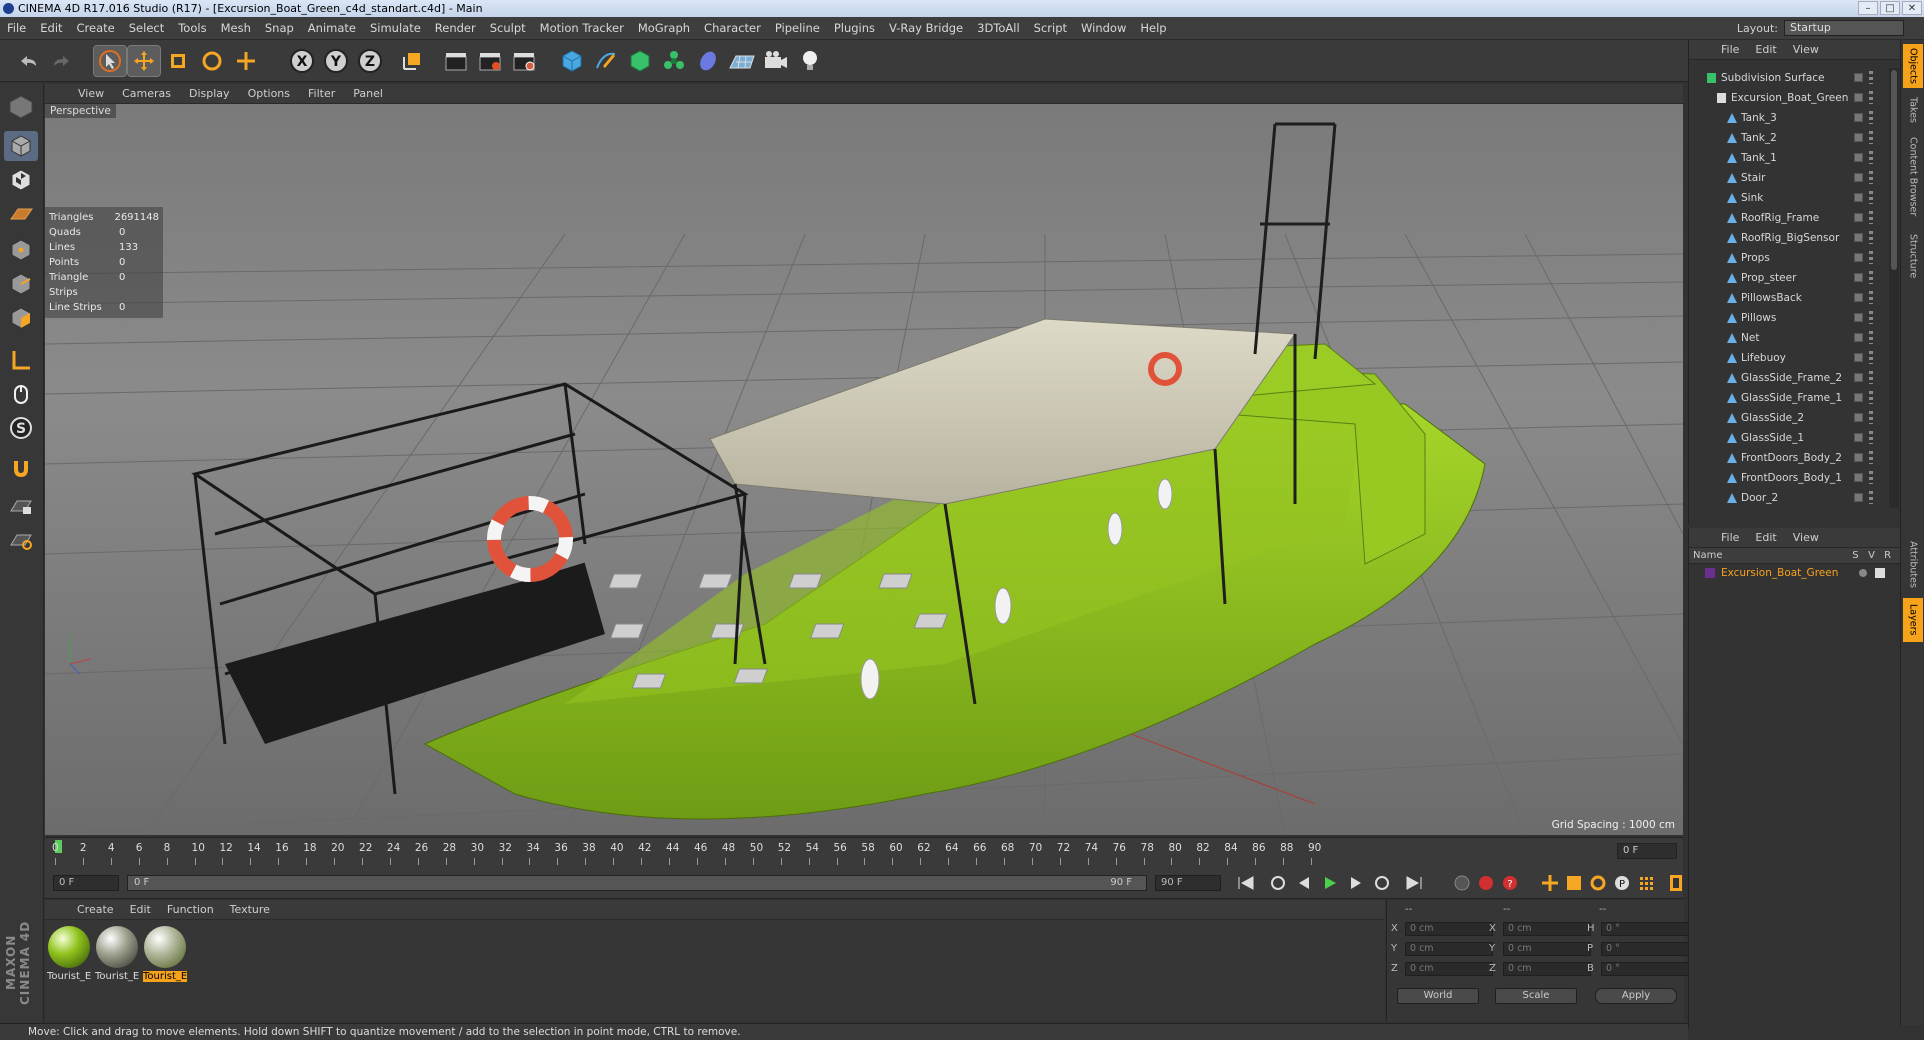 The image size is (1924, 1040). I want to click on tweak-mode-button, so click(21, 394).